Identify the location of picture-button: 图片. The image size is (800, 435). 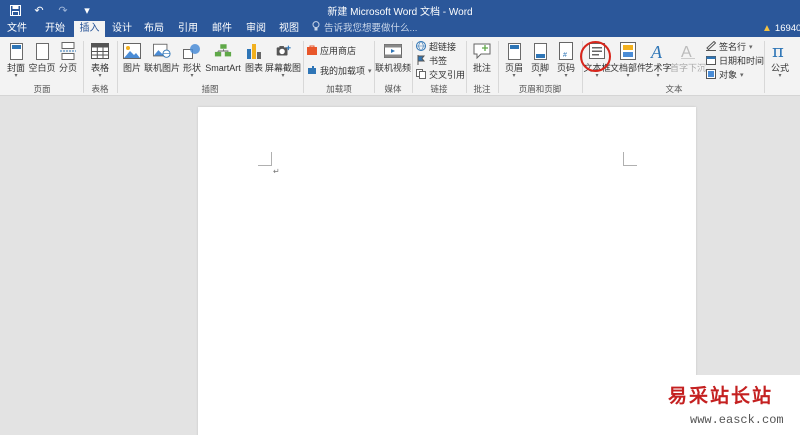
(132, 61).